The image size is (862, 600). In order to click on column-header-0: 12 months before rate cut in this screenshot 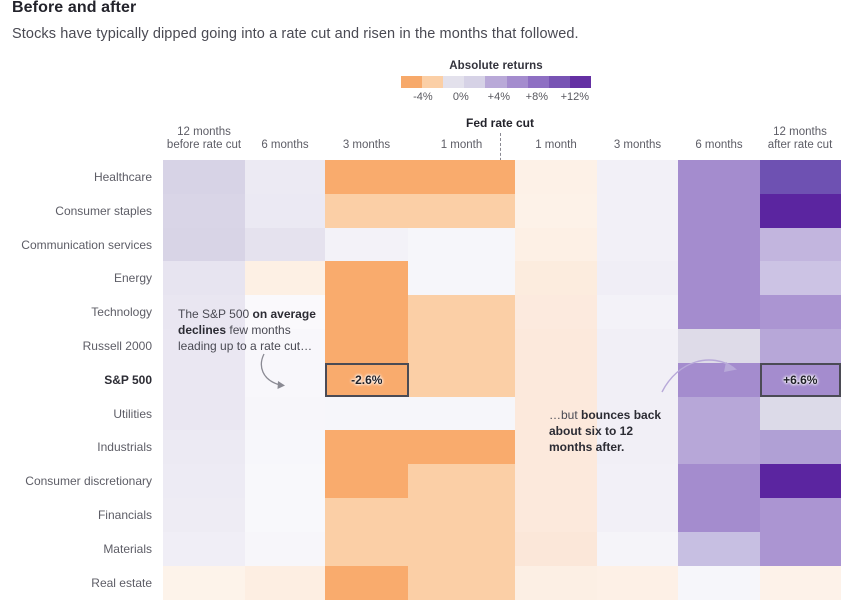, I will do `click(204, 139)`.